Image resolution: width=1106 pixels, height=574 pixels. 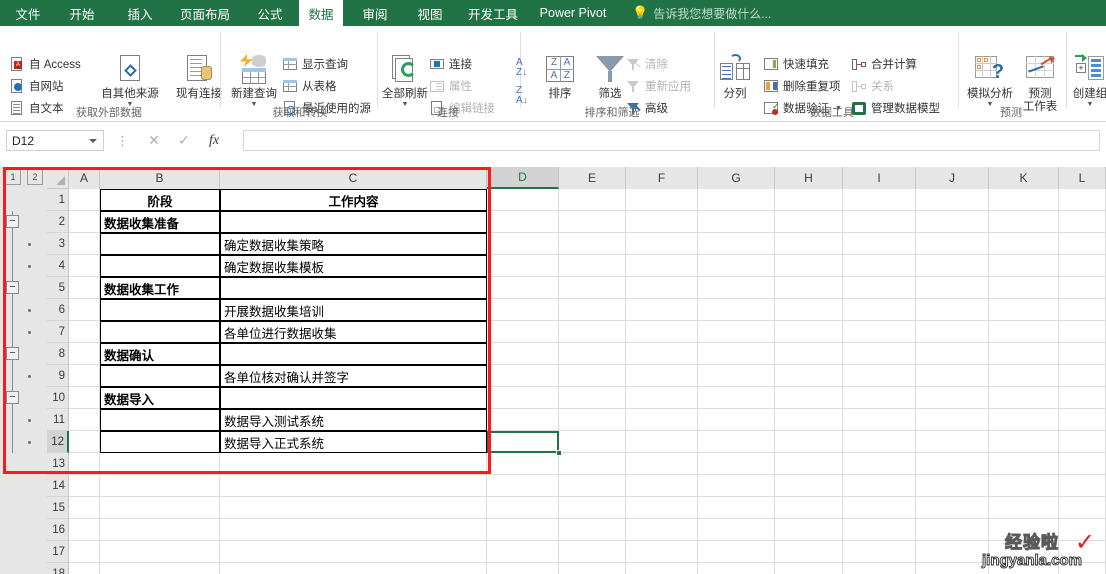 I want to click on grid-cell-K2, so click(x=1024, y=222).